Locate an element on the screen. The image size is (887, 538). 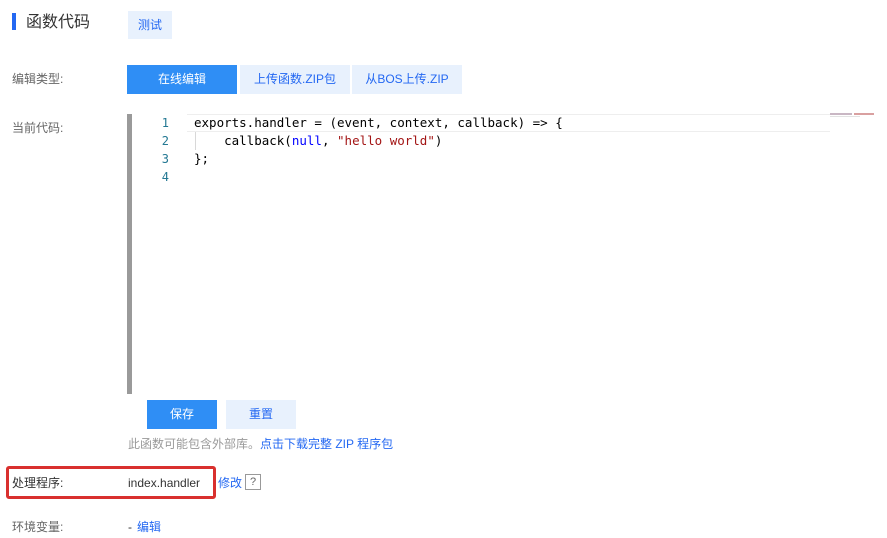
title-accent-bar is located at coordinates (14, 21).